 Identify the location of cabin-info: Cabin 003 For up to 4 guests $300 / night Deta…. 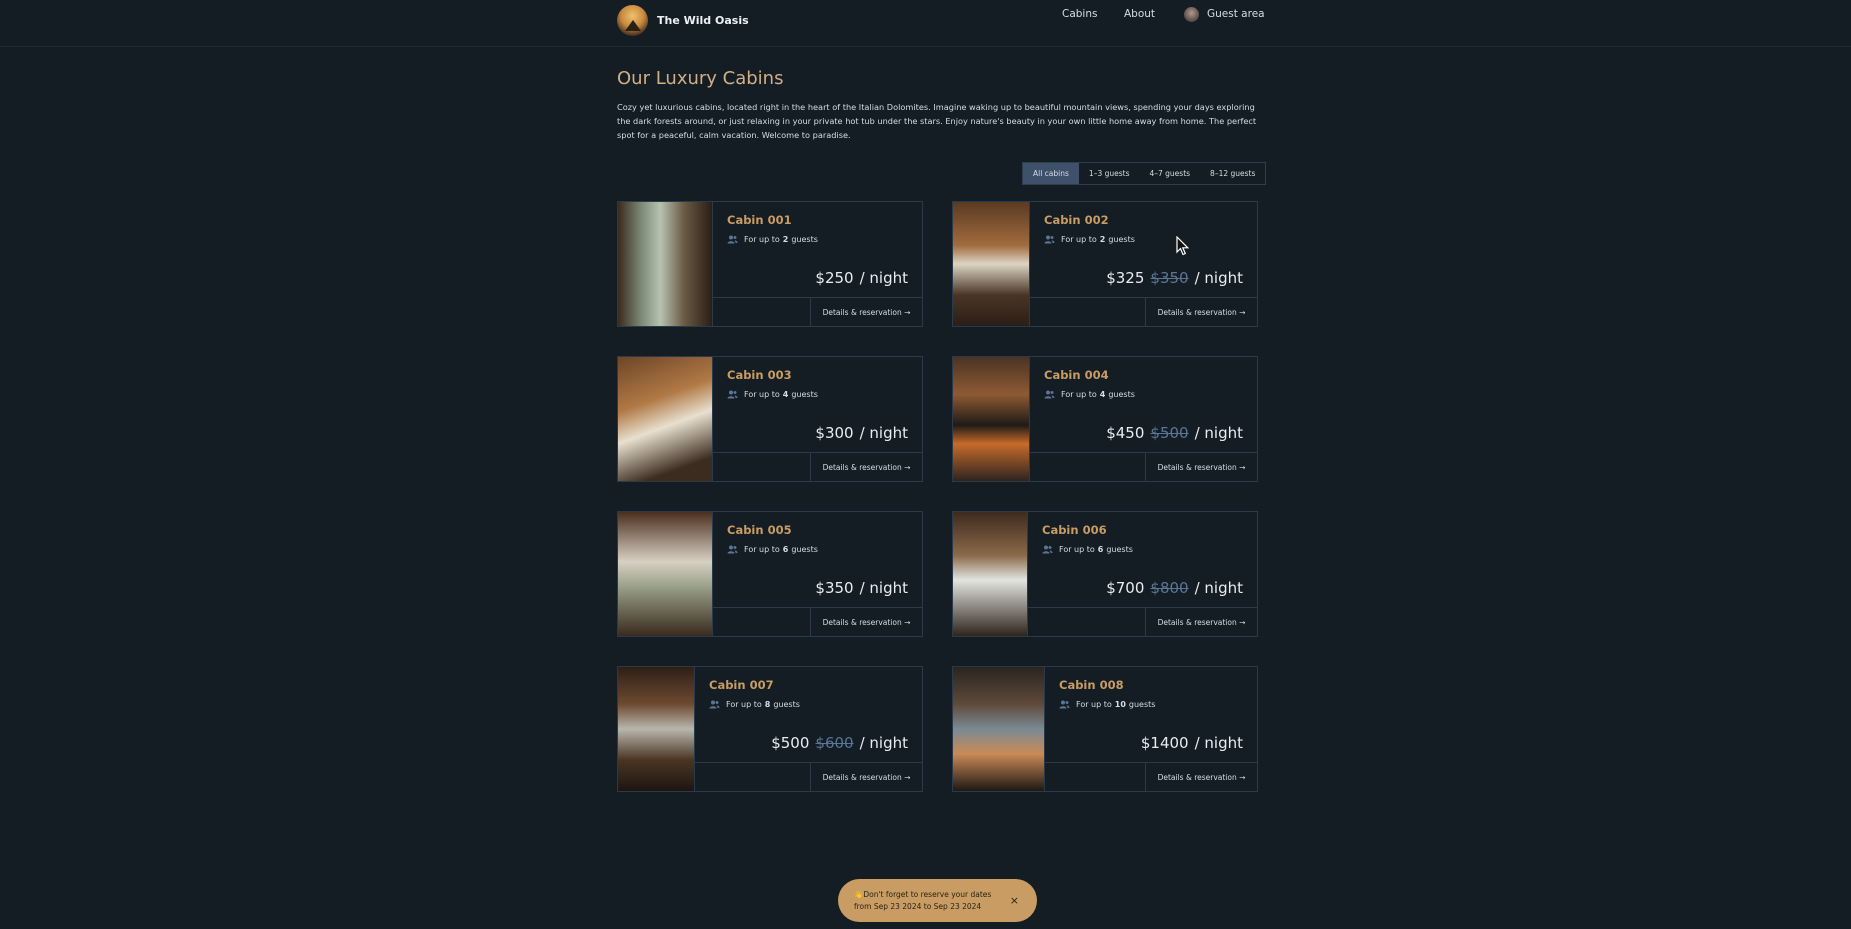
(817, 419).